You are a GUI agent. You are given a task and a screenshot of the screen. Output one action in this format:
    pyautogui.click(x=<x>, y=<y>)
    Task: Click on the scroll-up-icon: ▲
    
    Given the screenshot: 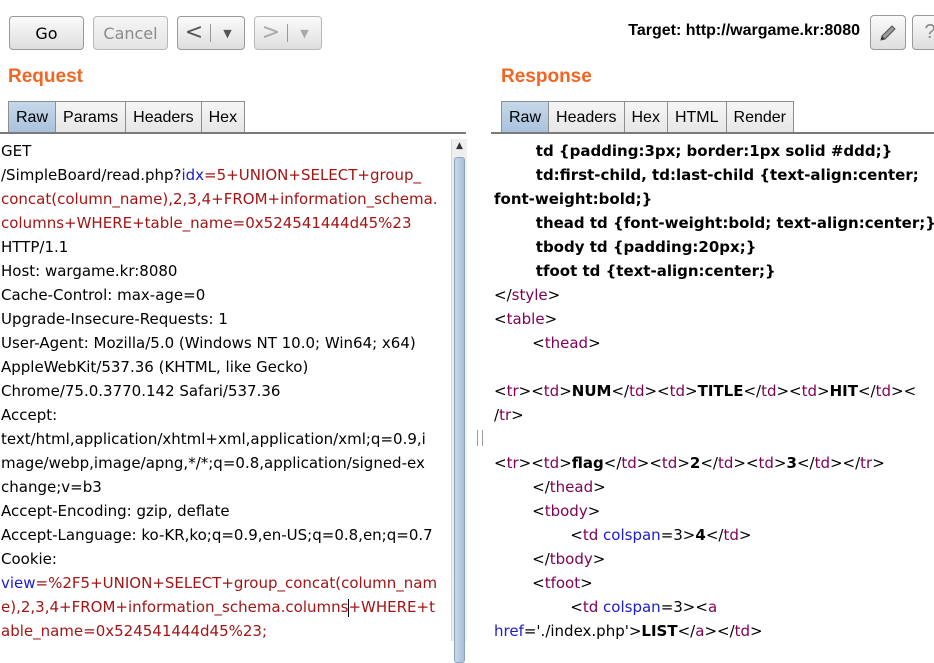 What is the action you would take?
    pyautogui.click(x=459, y=146)
    